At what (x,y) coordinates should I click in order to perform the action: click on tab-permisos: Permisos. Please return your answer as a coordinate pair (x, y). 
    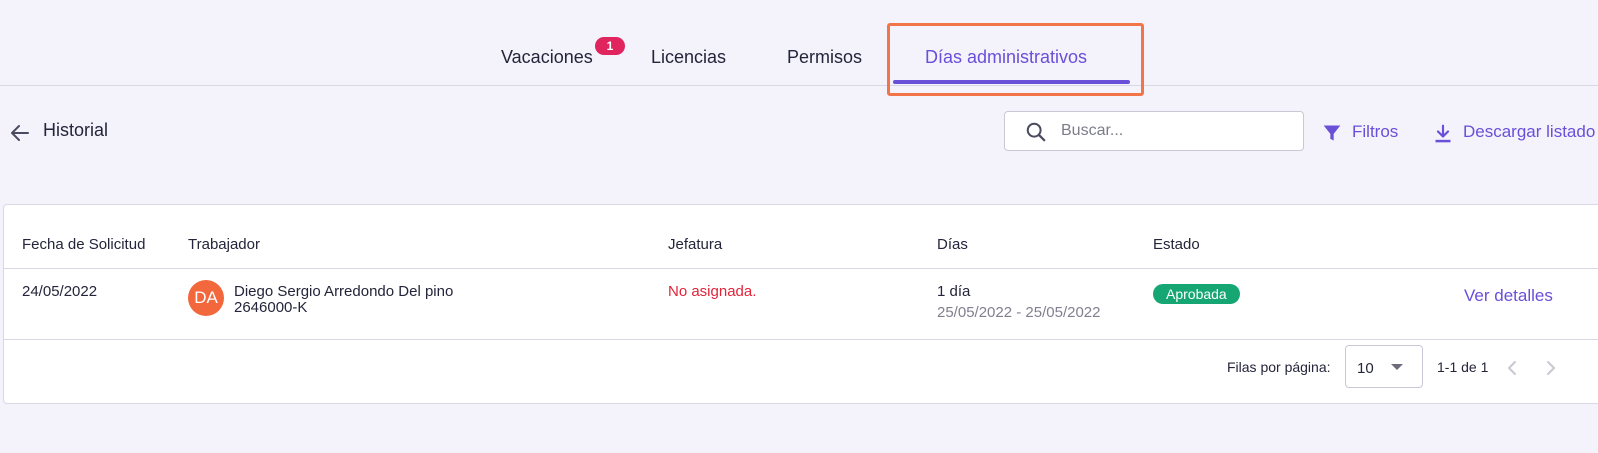
    Looking at the image, I should click on (824, 57).